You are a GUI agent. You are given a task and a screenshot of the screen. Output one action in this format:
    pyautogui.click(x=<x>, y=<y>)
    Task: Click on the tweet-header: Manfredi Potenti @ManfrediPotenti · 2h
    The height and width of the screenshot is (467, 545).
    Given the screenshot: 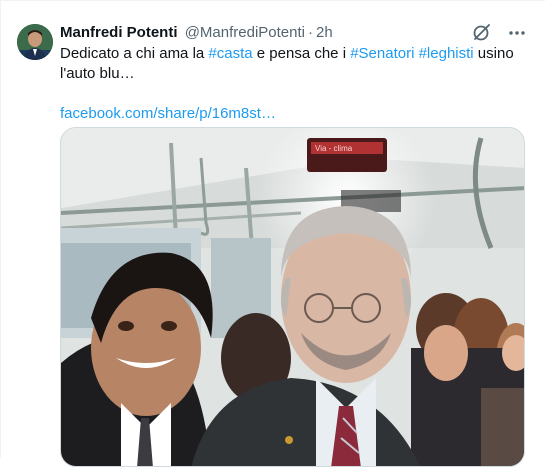 What is the action you would take?
    pyautogui.click(x=196, y=33)
    